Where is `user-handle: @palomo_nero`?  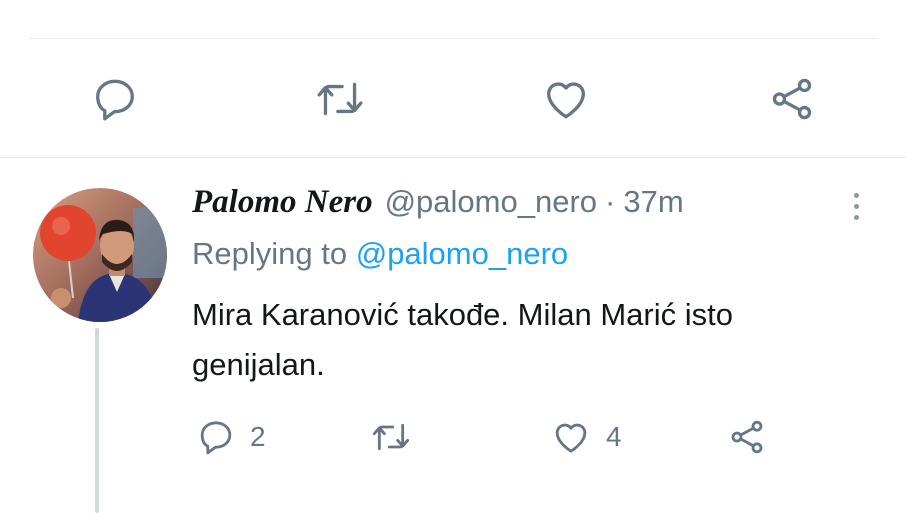
user-handle: @palomo_nero is located at coordinates (491, 202).